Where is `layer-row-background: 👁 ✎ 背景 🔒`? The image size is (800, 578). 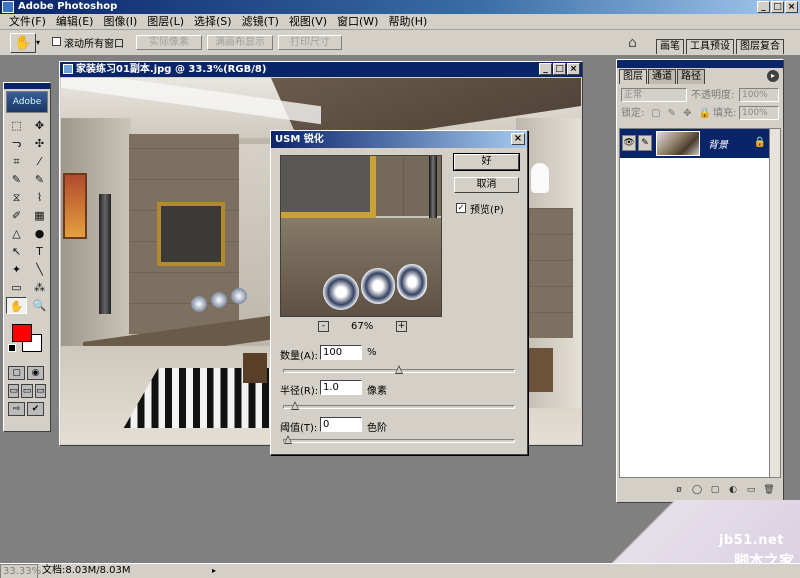 layer-row-background: 👁 ✎ 背景 🔒 is located at coordinates (695, 143).